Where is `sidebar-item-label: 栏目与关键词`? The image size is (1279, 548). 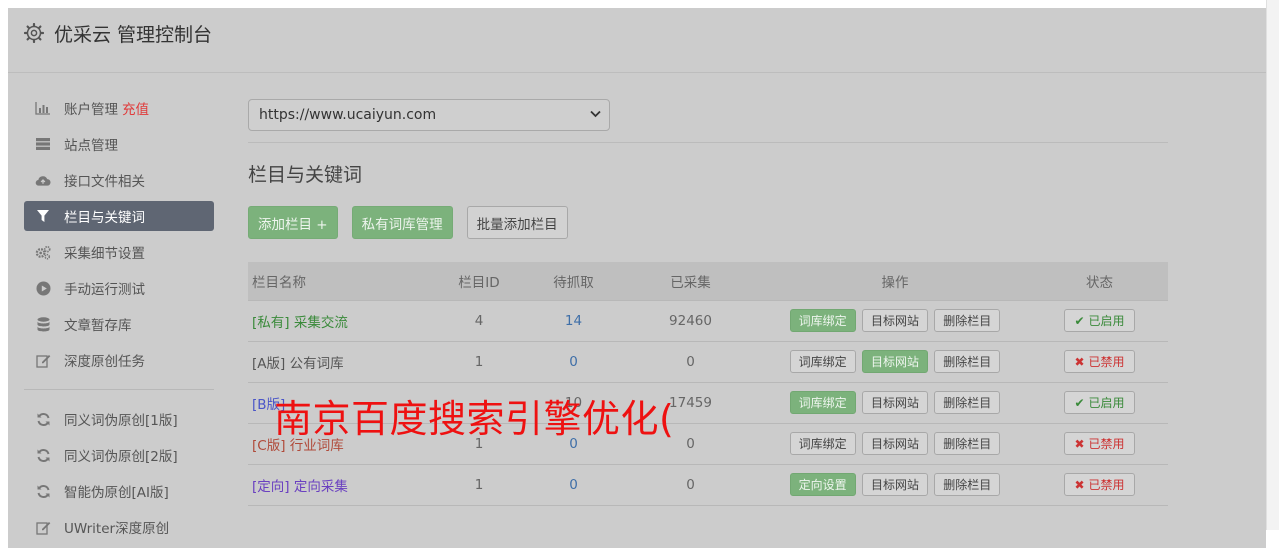
sidebar-item-label: 栏目与关键词 is located at coordinates (104, 218).